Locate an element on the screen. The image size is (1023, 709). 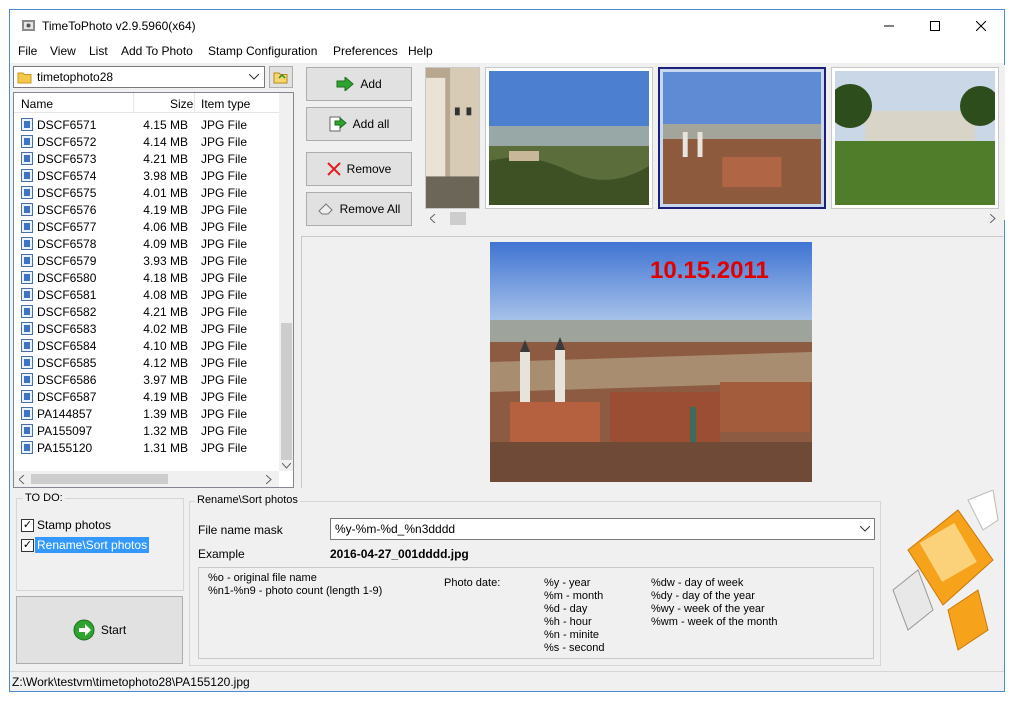
file-row: DSCF6572 4.14 MB JPG File is located at coordinates (146, 141).